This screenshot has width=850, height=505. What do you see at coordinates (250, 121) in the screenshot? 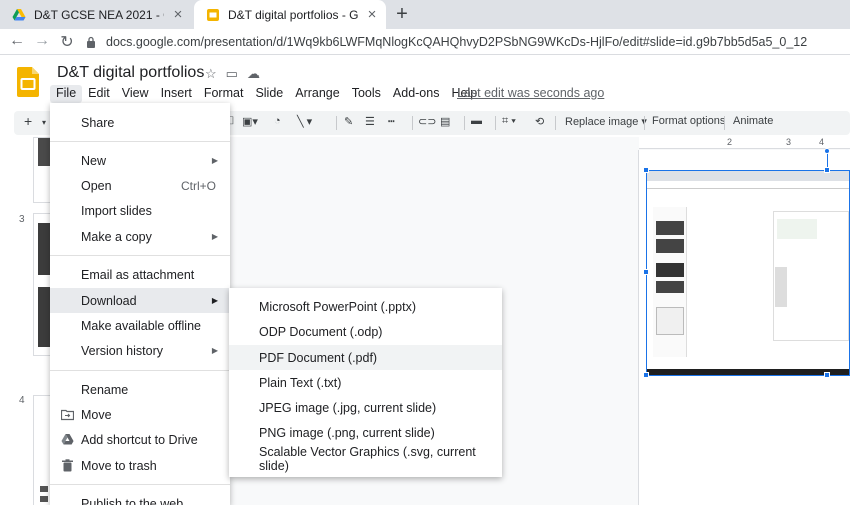
I see `insert-image-icon: ▣▾` at bounding box center [250, 121].